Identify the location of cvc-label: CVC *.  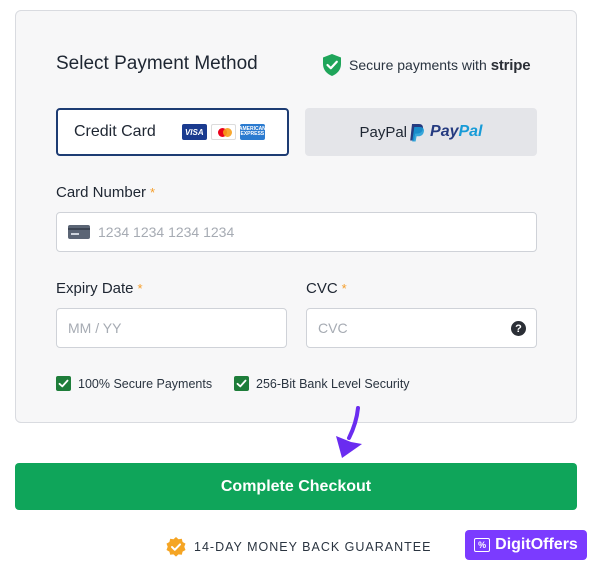
(326, 288).